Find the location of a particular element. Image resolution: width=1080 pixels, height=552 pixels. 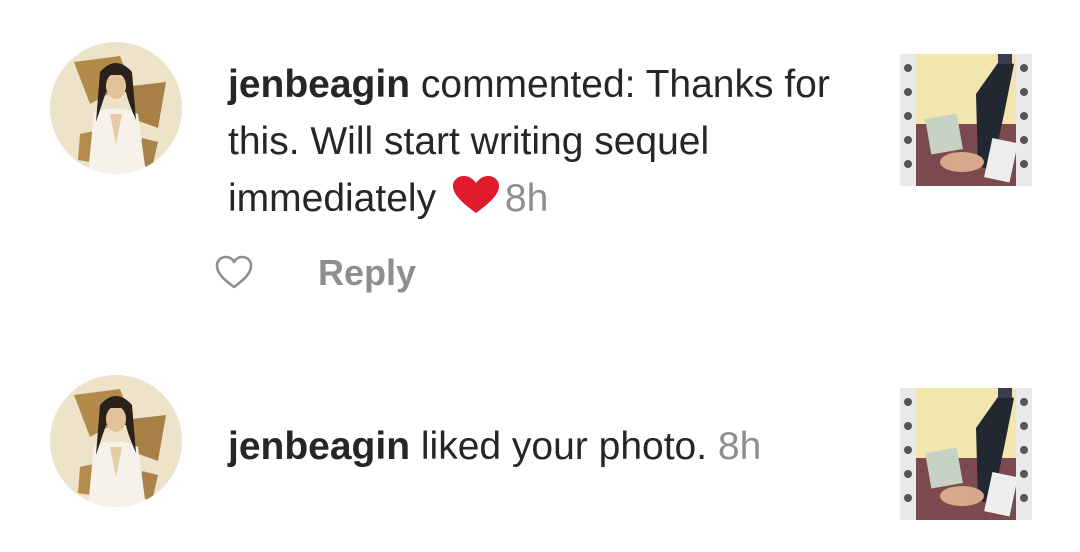

heart-outline-icon is located at coordinates (234, 272).